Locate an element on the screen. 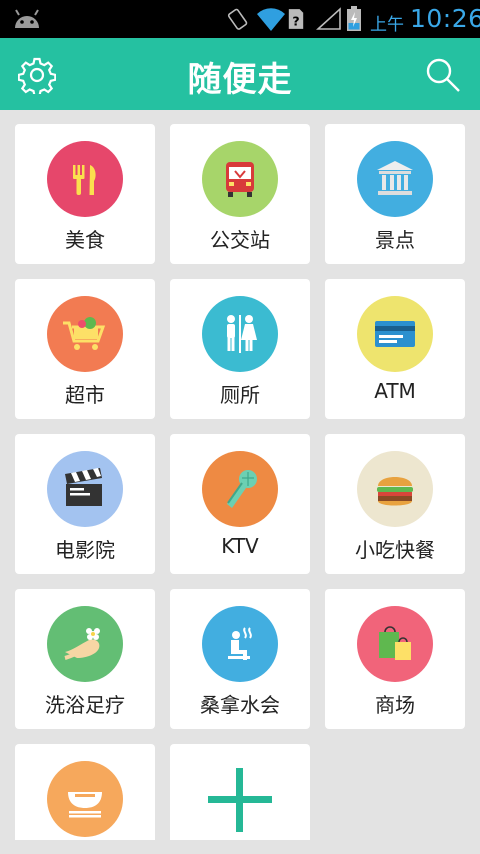 This screenshot has width=480, height=854. shopping-cart-icon is located at coordinates (85, 334).